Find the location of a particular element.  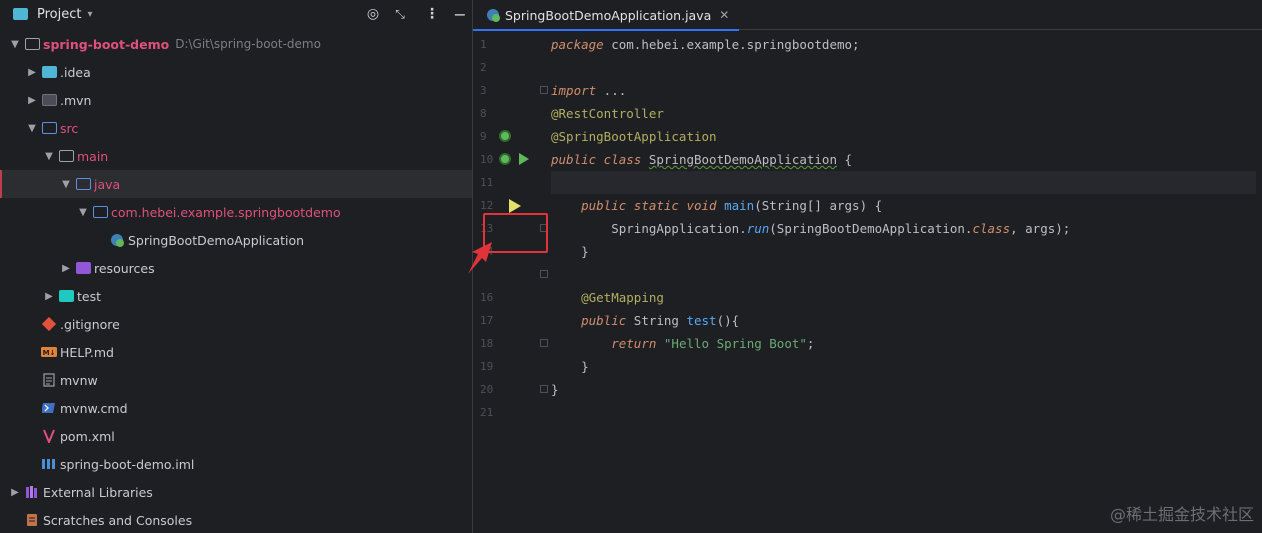

editor-tab-bar: SpringBootDemoApplication.java ✕ is located at coordinates (867, 15).